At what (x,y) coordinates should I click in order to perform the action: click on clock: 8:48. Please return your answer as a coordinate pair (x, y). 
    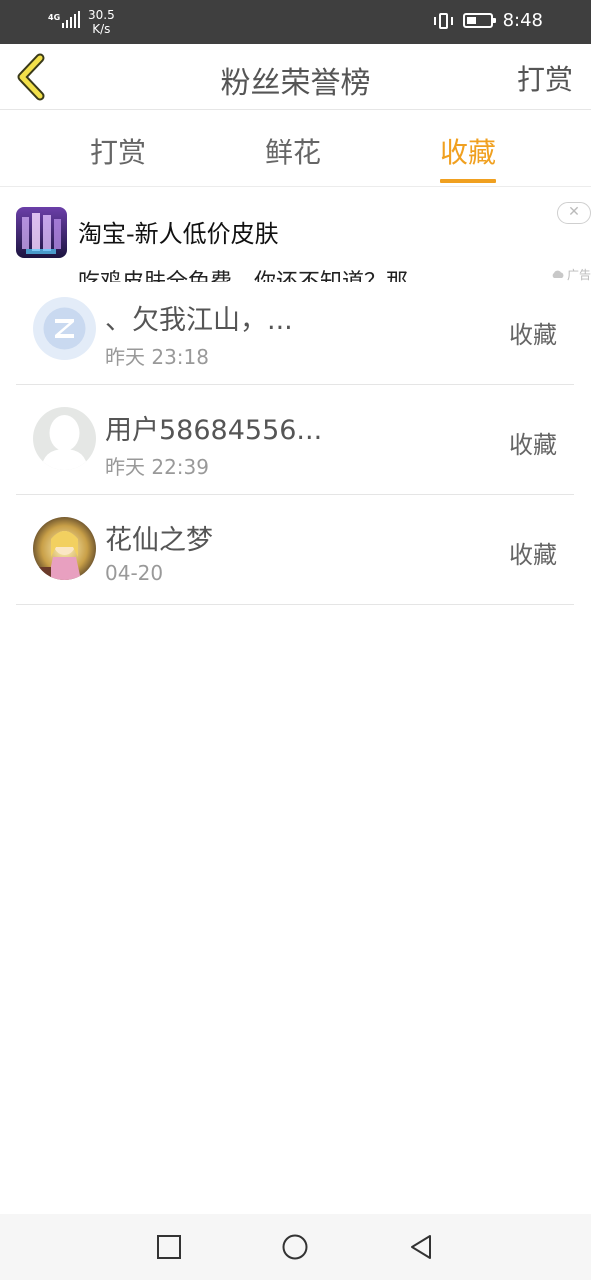
    Looking at the image, I should click on (522, 20).